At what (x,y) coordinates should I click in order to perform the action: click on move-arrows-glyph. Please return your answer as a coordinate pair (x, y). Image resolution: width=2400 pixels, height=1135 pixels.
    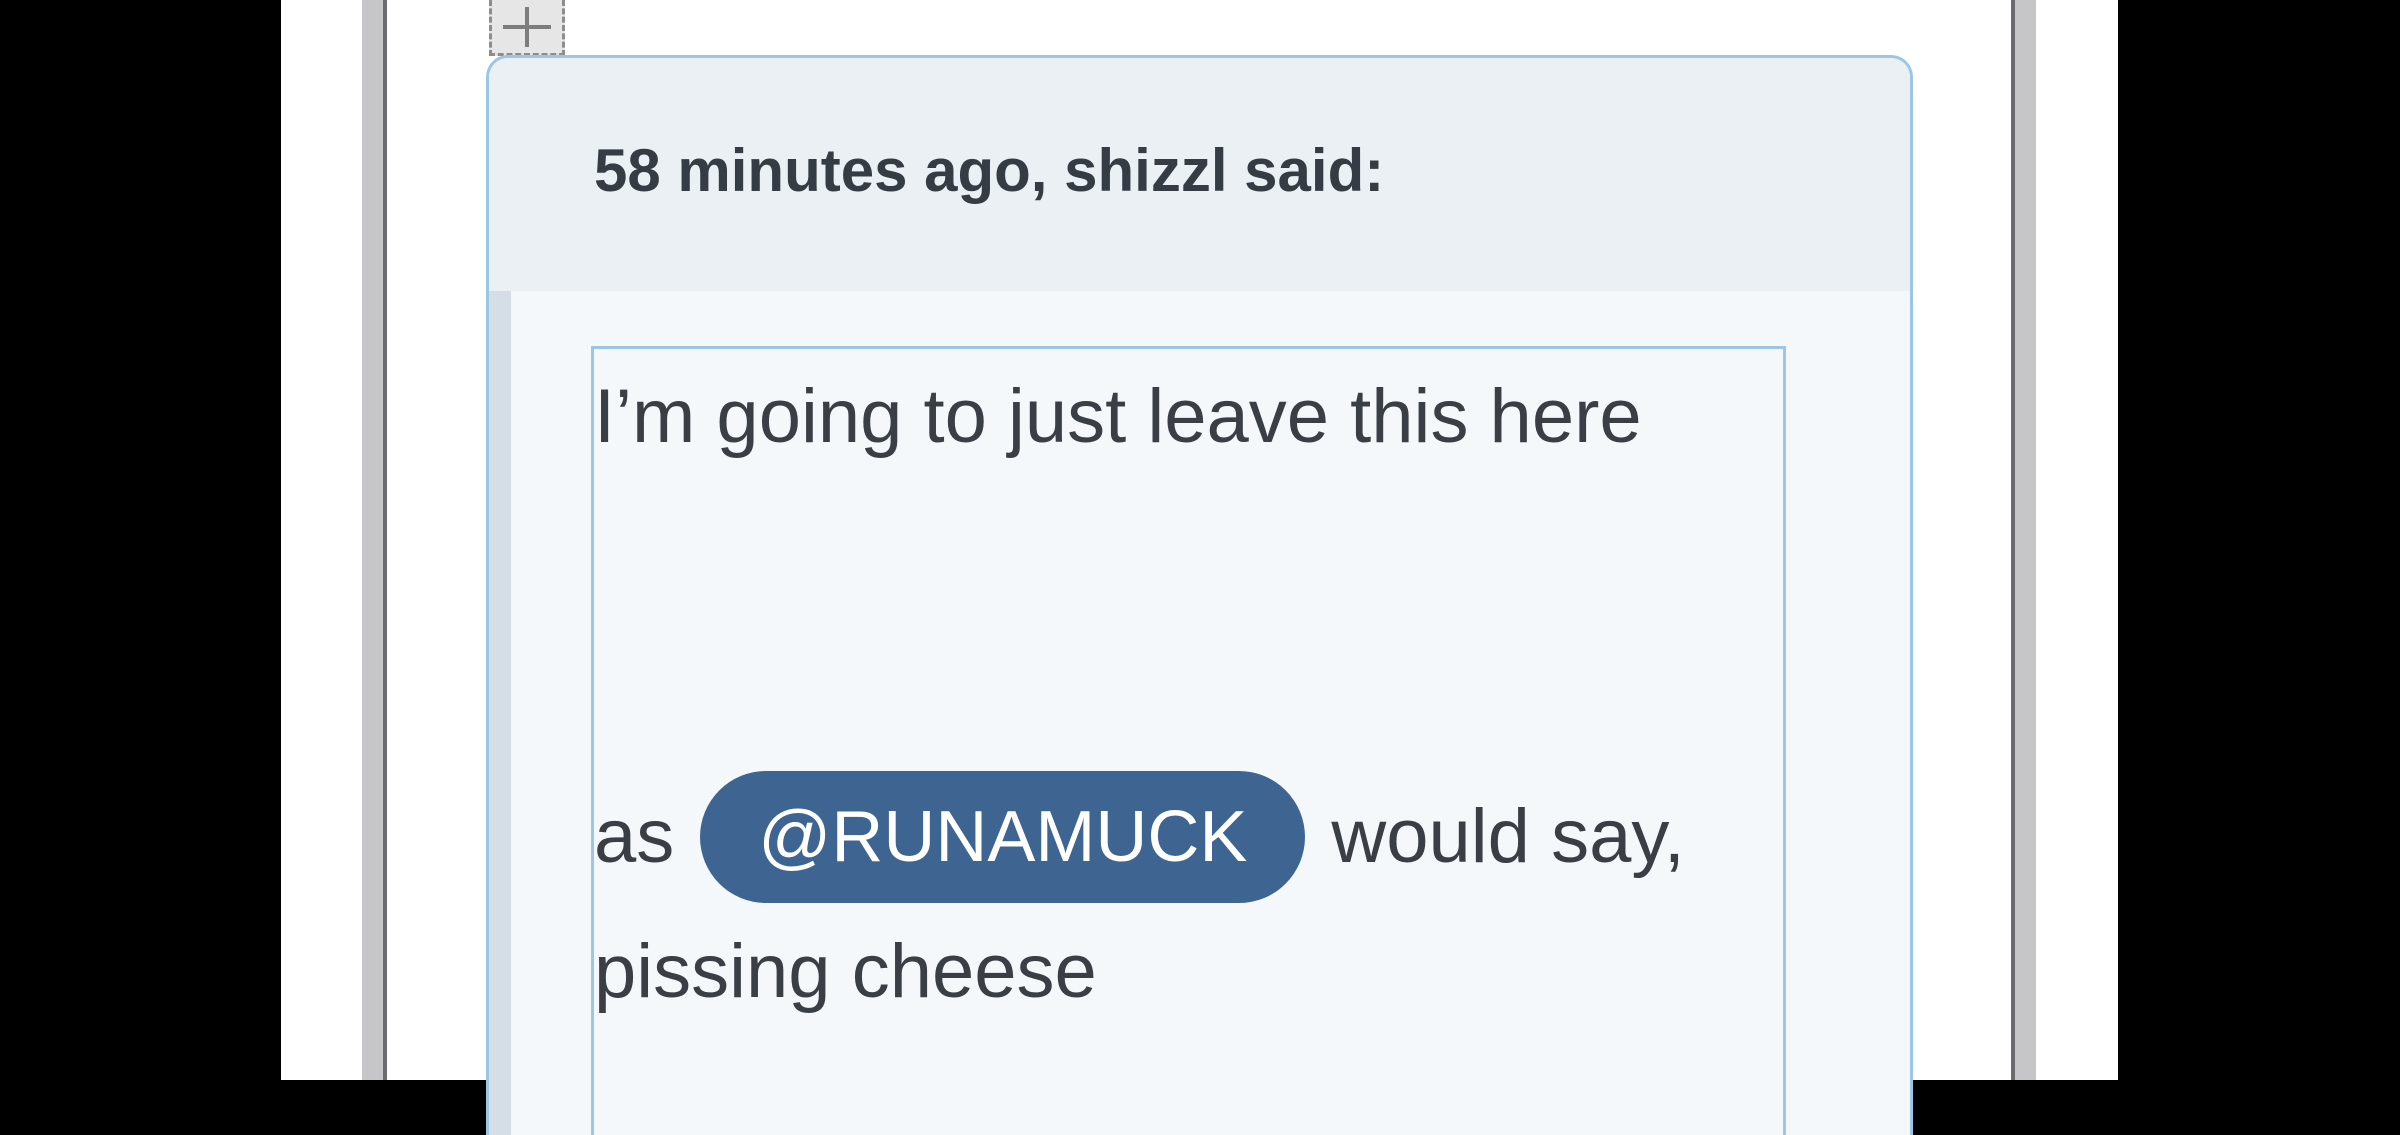
    Looking at the image, I should click on (527, 26).